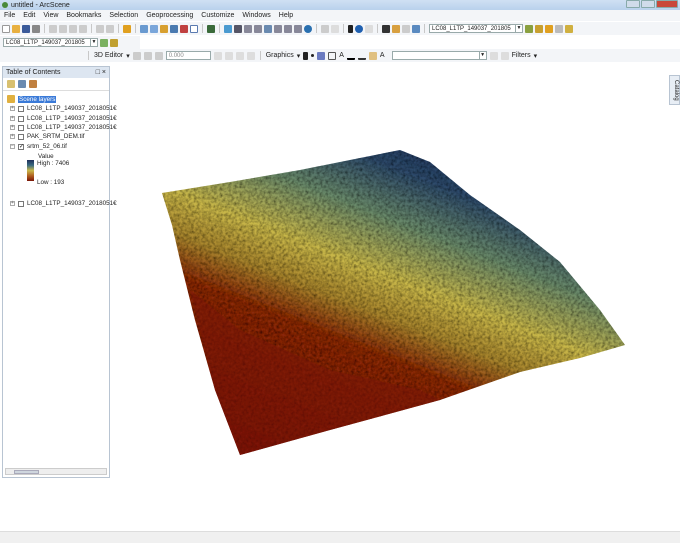 The image size is (680, 543). I want to click on status-bar, so click(340, 537).